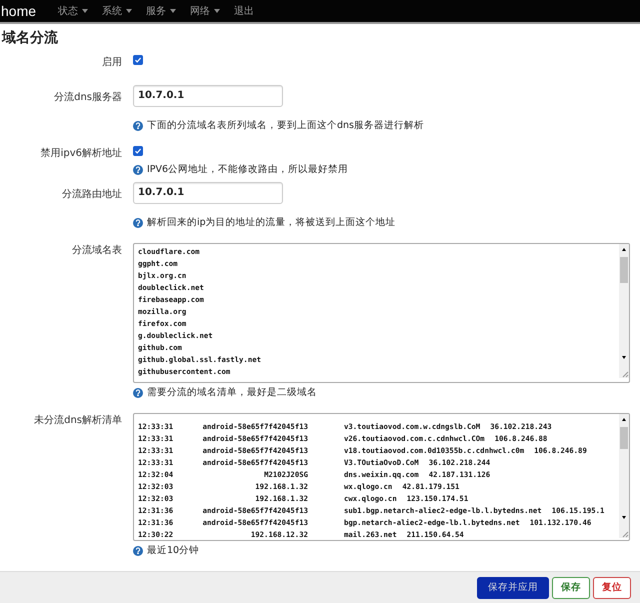 Image resolution: width=640 pixels, height=603 pixels. Describe the element at coordinates (117, 11) in the screenshot. I see `nav-menu: 系统` at that location.